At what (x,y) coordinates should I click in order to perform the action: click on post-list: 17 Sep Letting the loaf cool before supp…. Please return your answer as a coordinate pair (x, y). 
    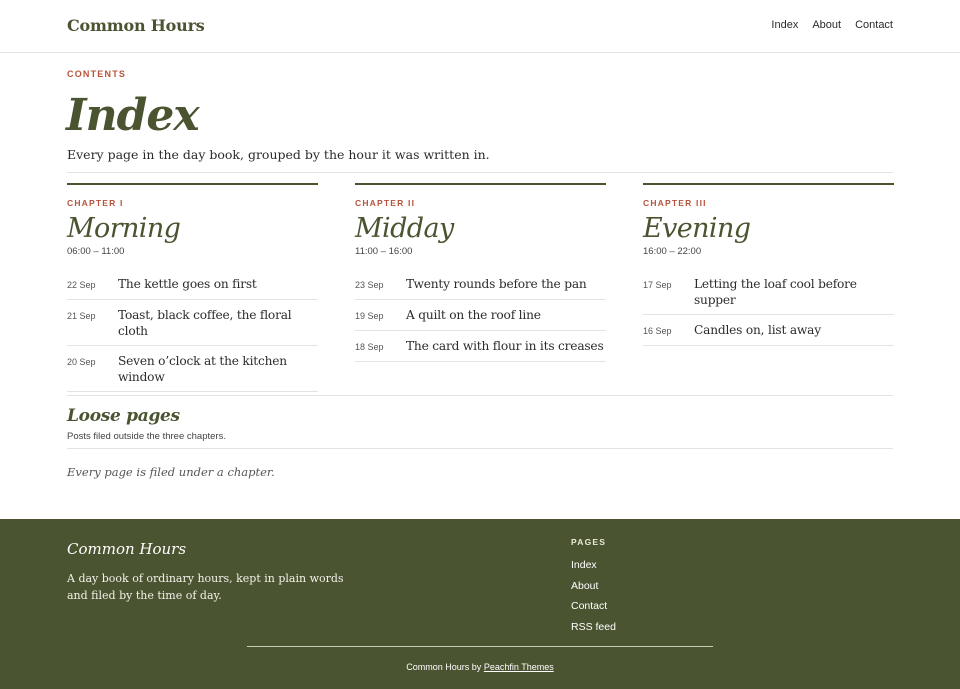
    Looking at the image, I should click on (768, 307).